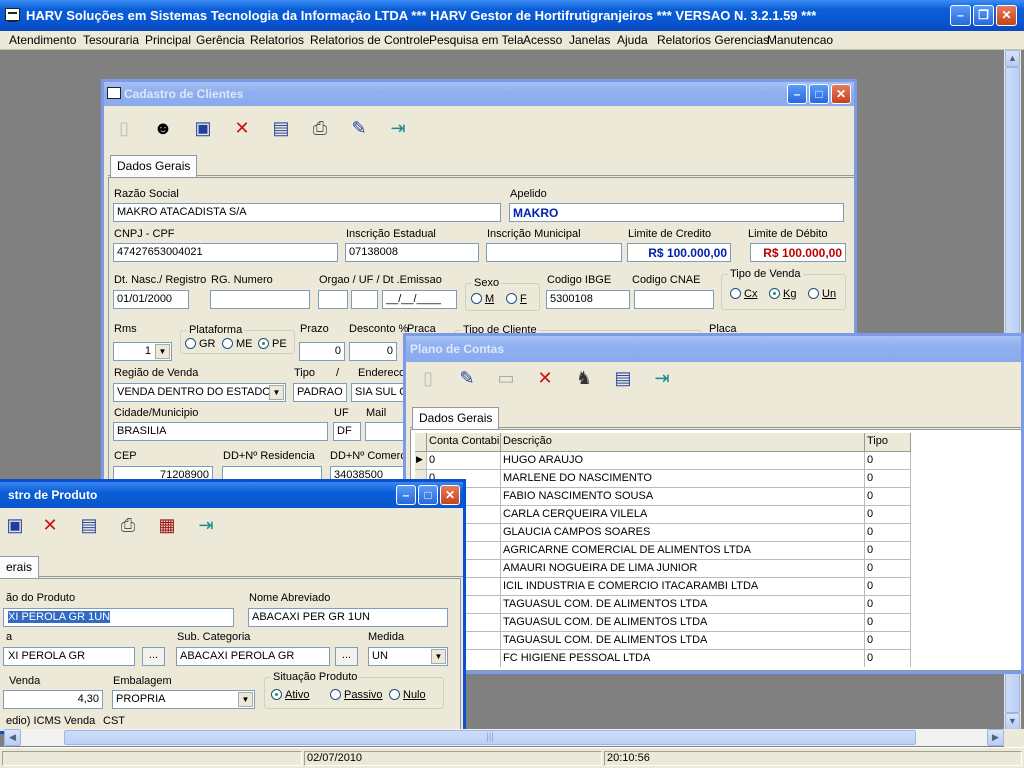 The width and height of the screenshot is (1024, 768). Describe the element at coordinates (53, 699) in the screenshot. I see `venda-field: 4,30` at that location.